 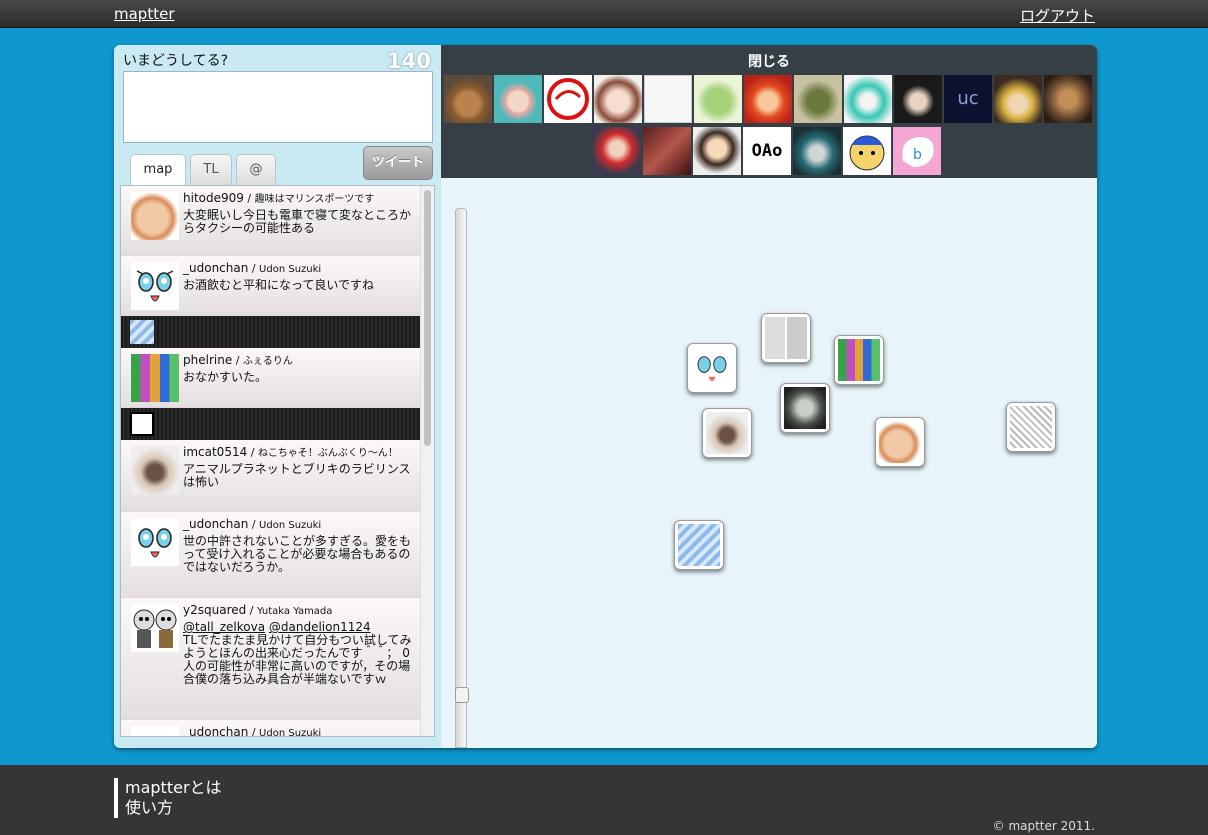 I want to click on cartoon-boy-avatar-icon, so click(x=717, y=151).